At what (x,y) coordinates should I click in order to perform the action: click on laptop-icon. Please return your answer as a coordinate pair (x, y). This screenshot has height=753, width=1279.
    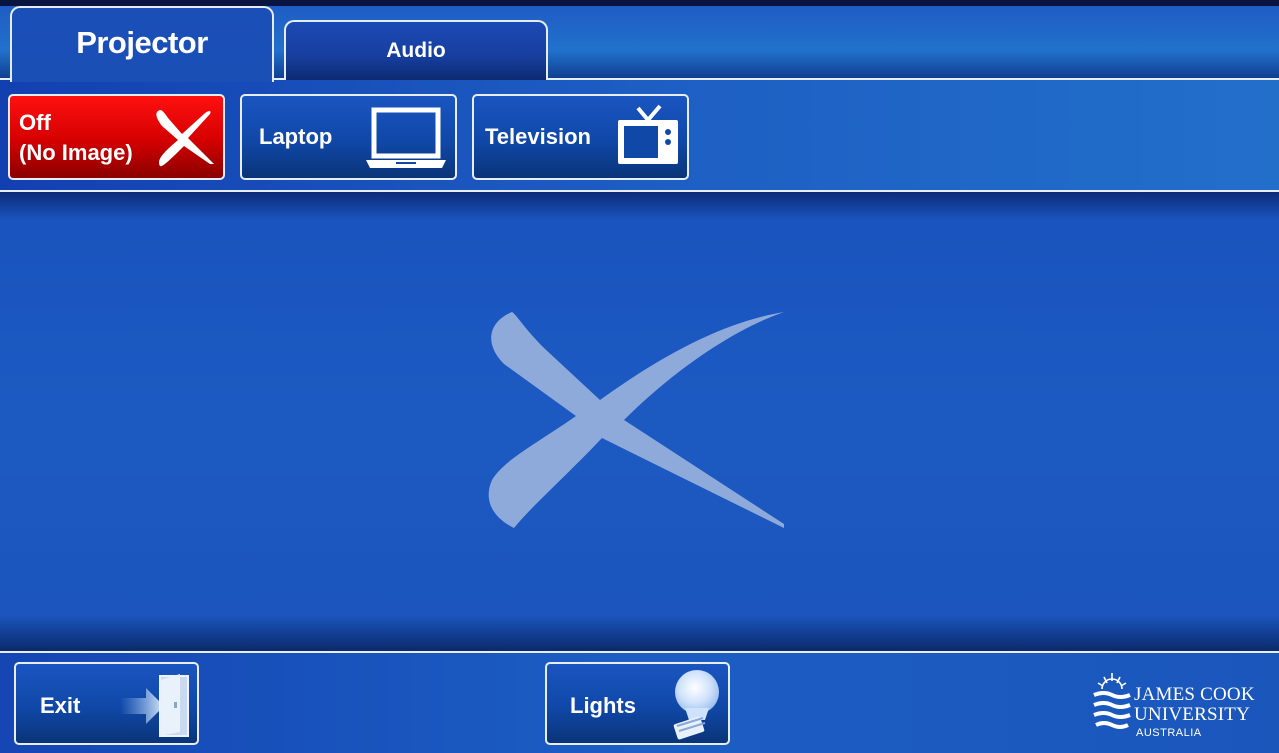
    Looking at the image, I should click on (406, 137).